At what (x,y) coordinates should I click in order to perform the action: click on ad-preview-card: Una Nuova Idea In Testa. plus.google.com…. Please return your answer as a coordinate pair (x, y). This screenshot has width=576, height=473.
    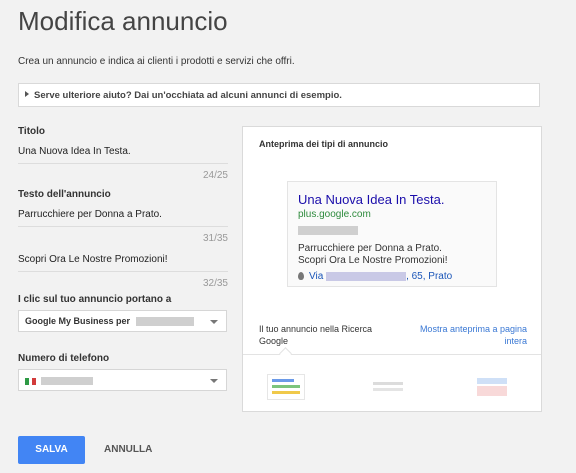
    Looking at the image, I should click on (392, 234).